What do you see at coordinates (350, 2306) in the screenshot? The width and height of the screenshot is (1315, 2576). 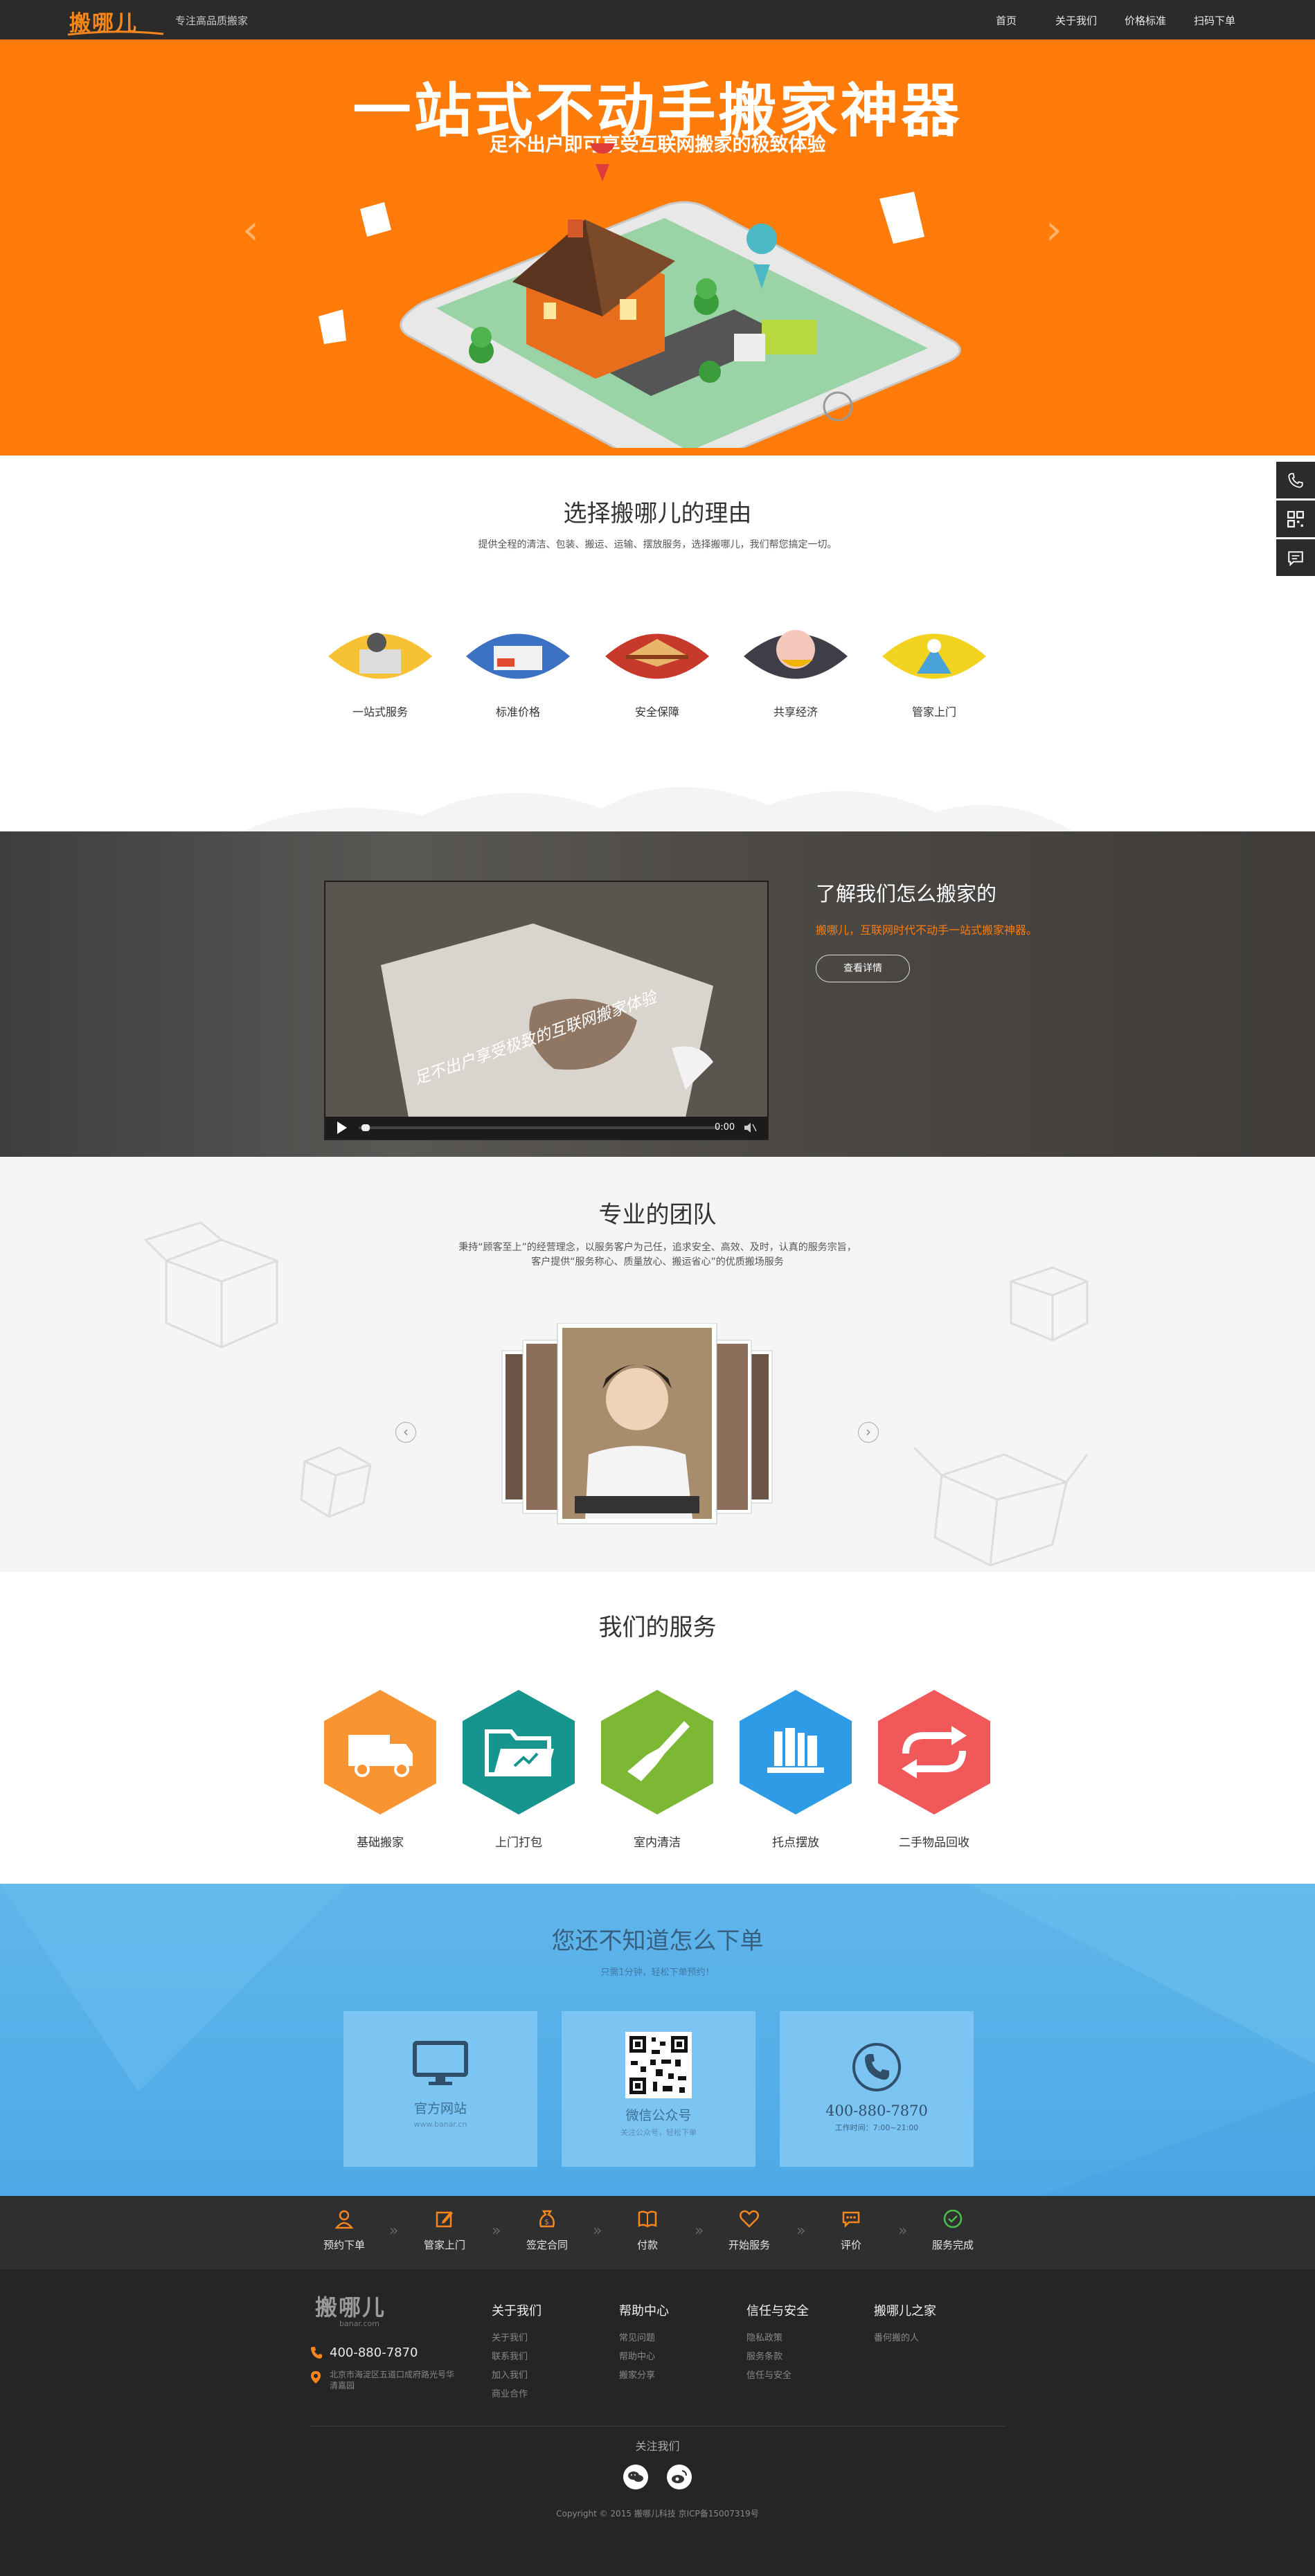 I see `footer-logo: 搬哪儿` at bounding box center [350, 2306].